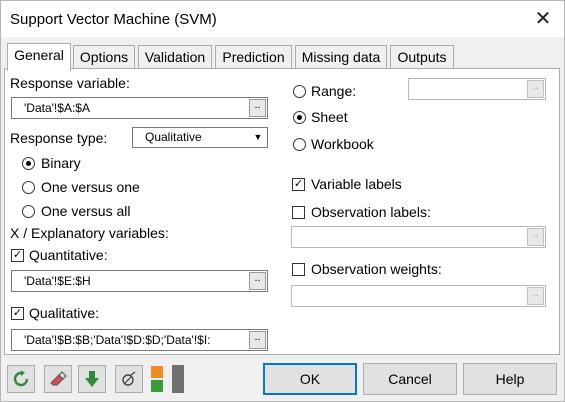  Describe the element at coordinates (310, 379) in the screenshot. I see `ok-button: OK` at that location.